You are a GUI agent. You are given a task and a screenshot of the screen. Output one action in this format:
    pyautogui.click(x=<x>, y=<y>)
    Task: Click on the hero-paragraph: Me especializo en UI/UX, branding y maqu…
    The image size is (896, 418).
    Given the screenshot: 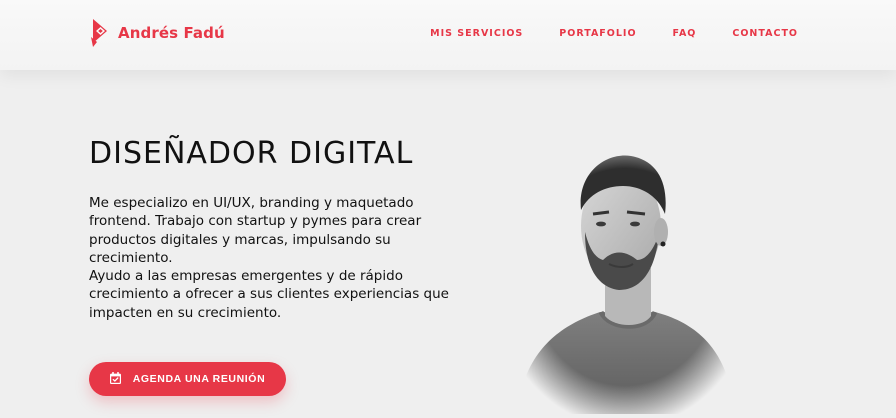 What is the action you would take?
    pyautogui.click(x=255, y=230)
    